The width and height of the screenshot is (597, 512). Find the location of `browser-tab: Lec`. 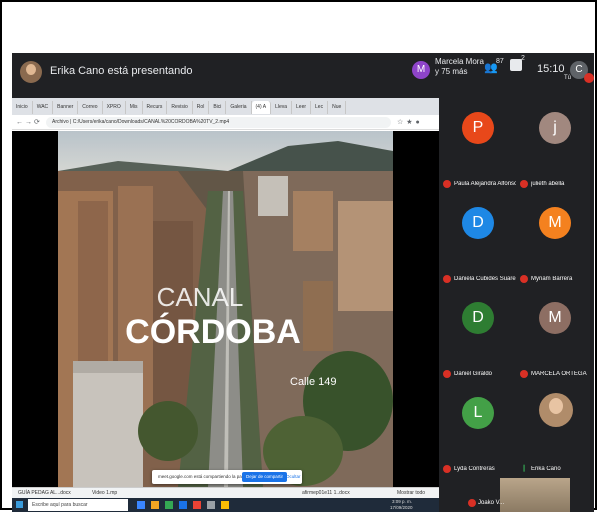

browser-tab: Lec is located at coordinates (320, 107).